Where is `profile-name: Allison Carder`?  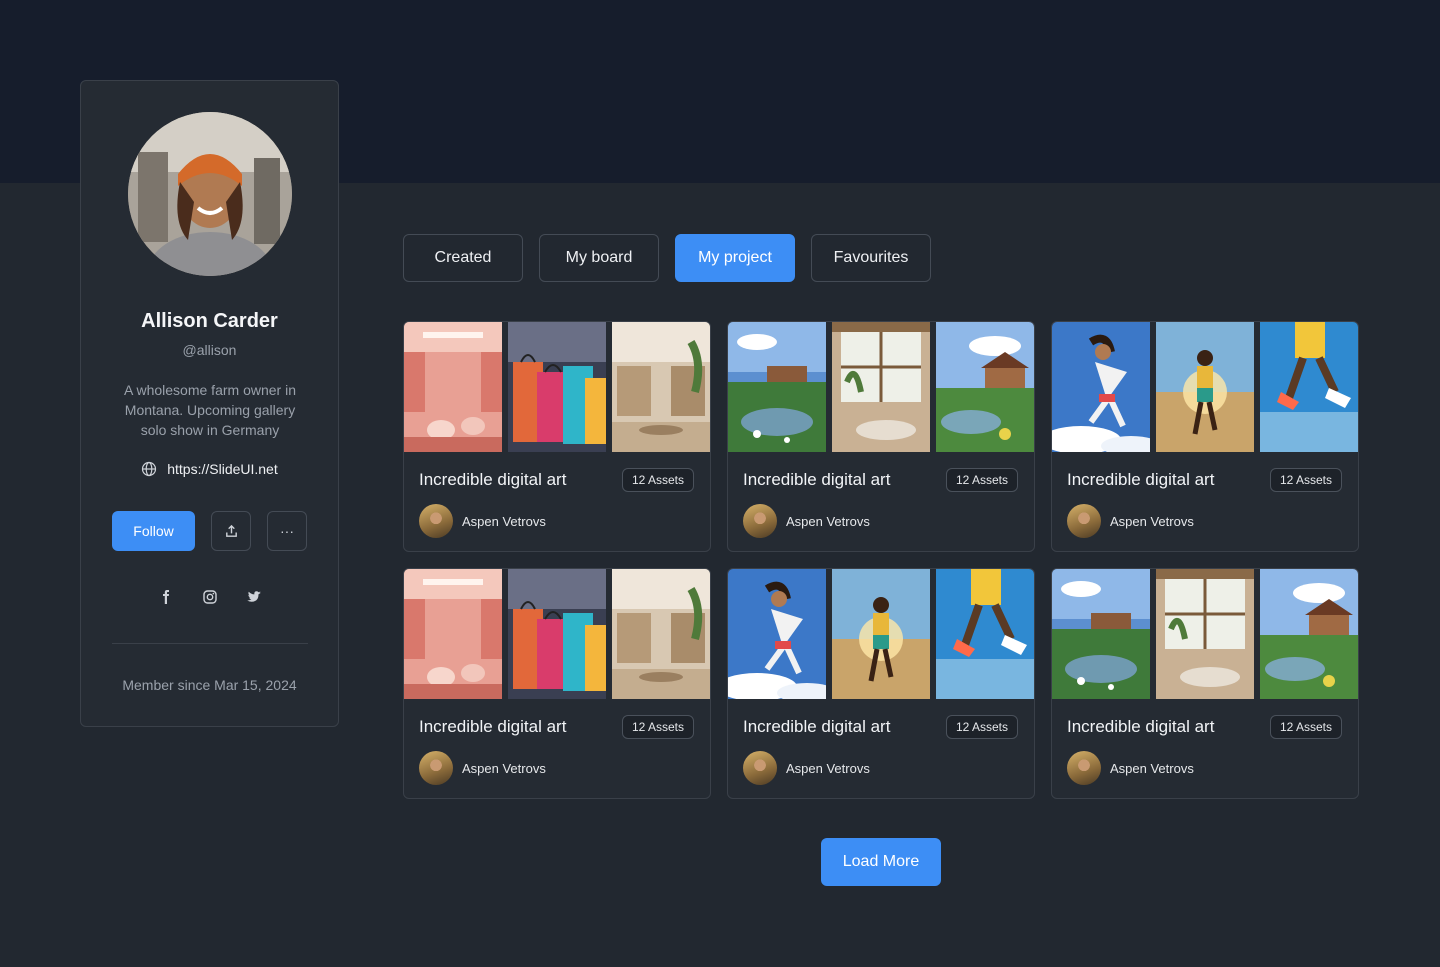 profile-name: Allison Carder is located at coordinates (209, 321).